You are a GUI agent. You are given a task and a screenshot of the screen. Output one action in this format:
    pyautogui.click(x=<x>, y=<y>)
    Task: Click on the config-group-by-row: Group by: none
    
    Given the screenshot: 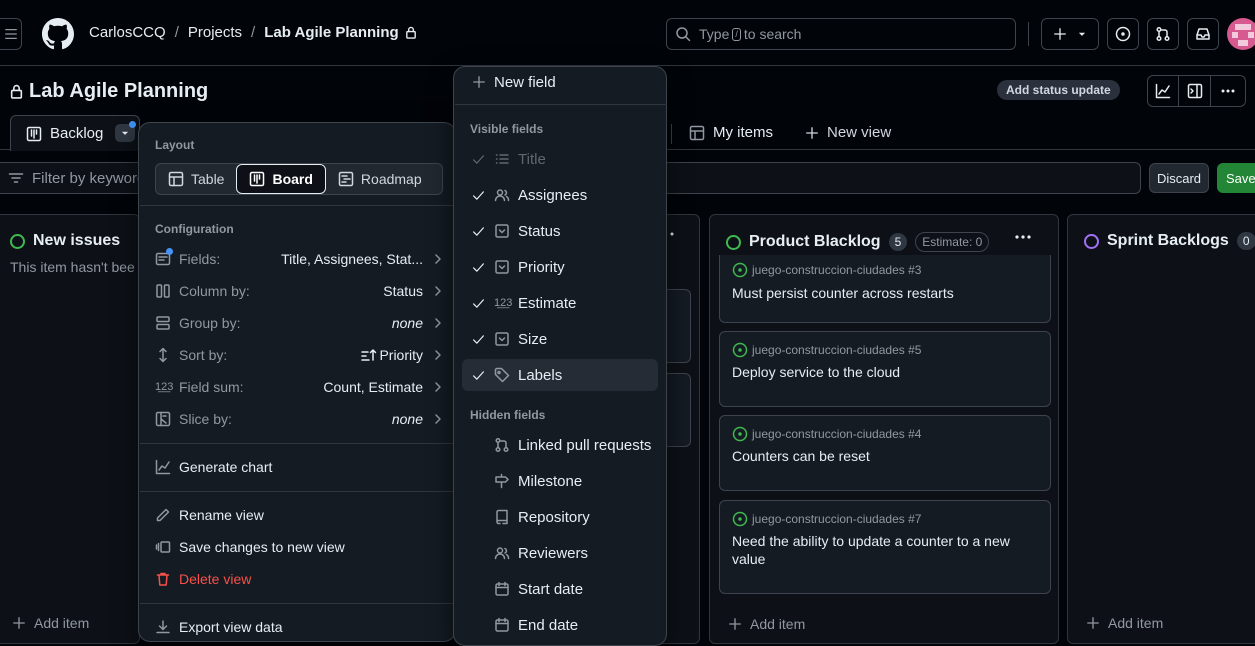 What is the action you would take?
    pyautogui.click(x=299, y=323)
    